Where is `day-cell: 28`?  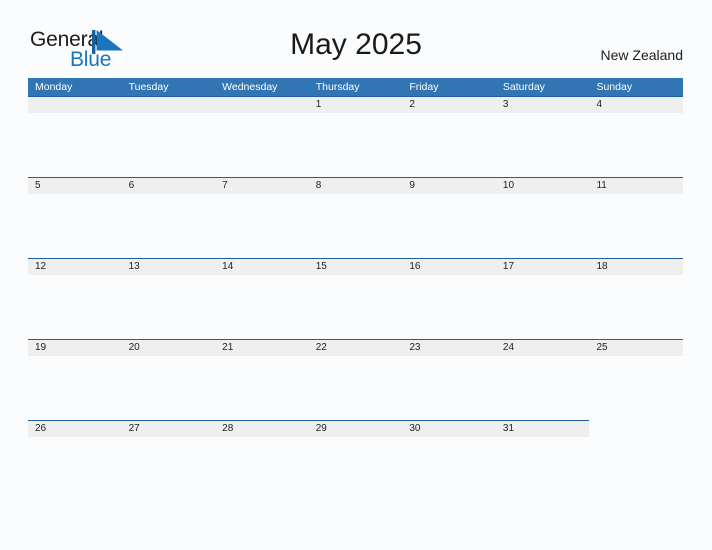 day-cell: 28 is located at coordinates (262, 460).